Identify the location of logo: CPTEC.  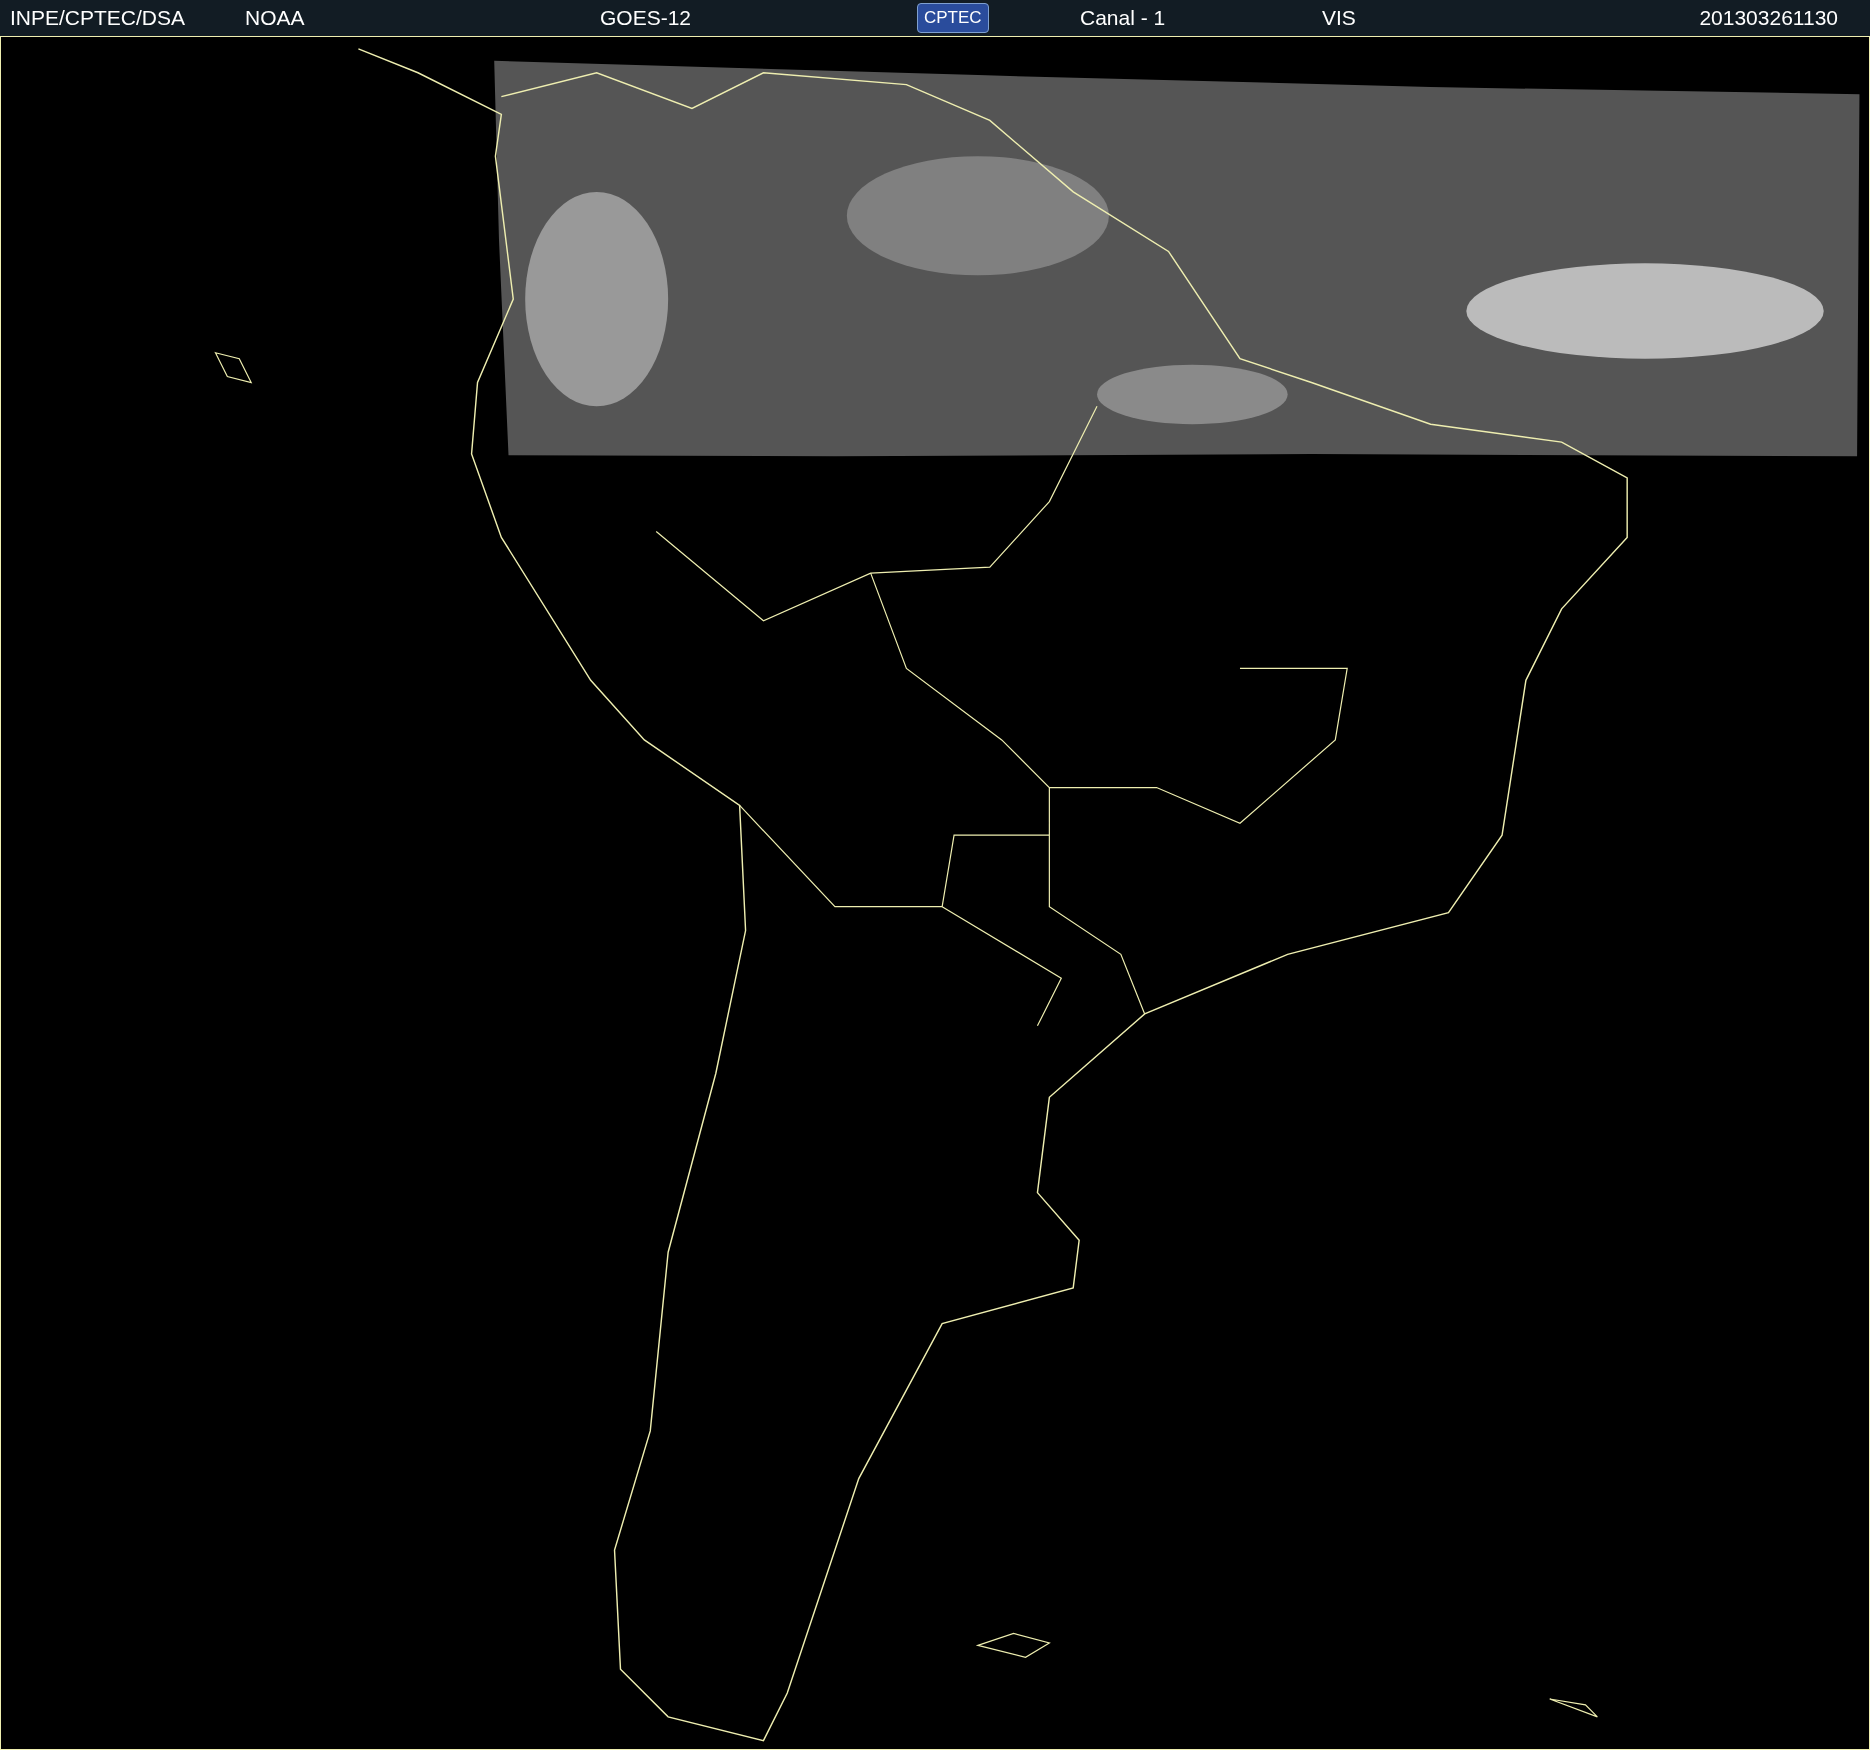
(953, 18).